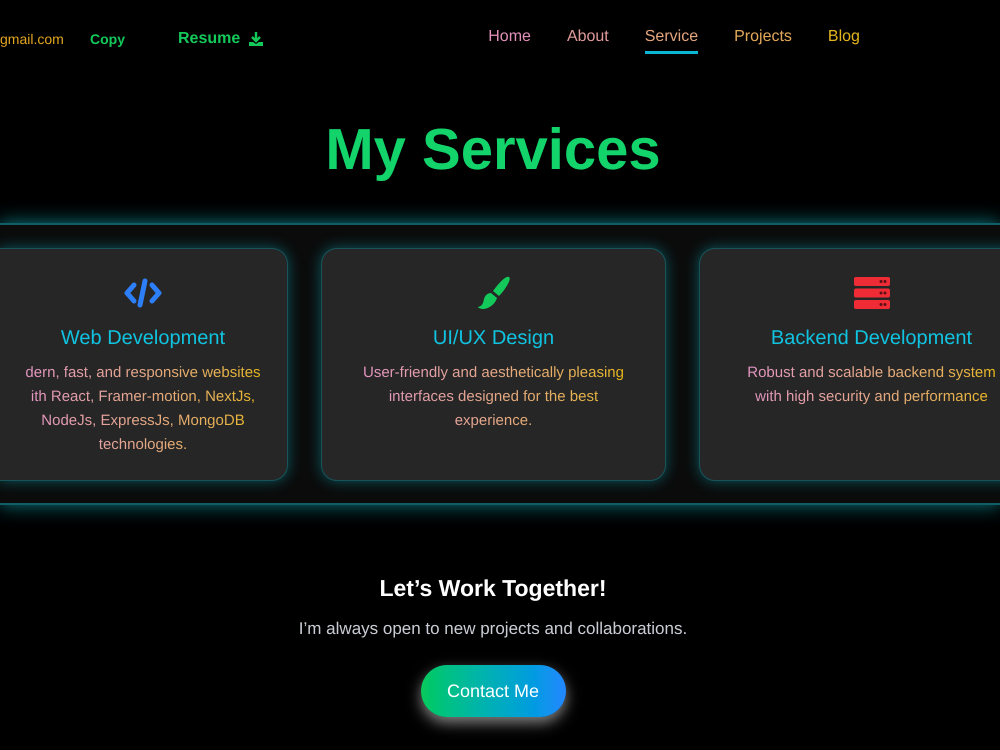  I want to click on resume-link: Resume, so click(221, 39).